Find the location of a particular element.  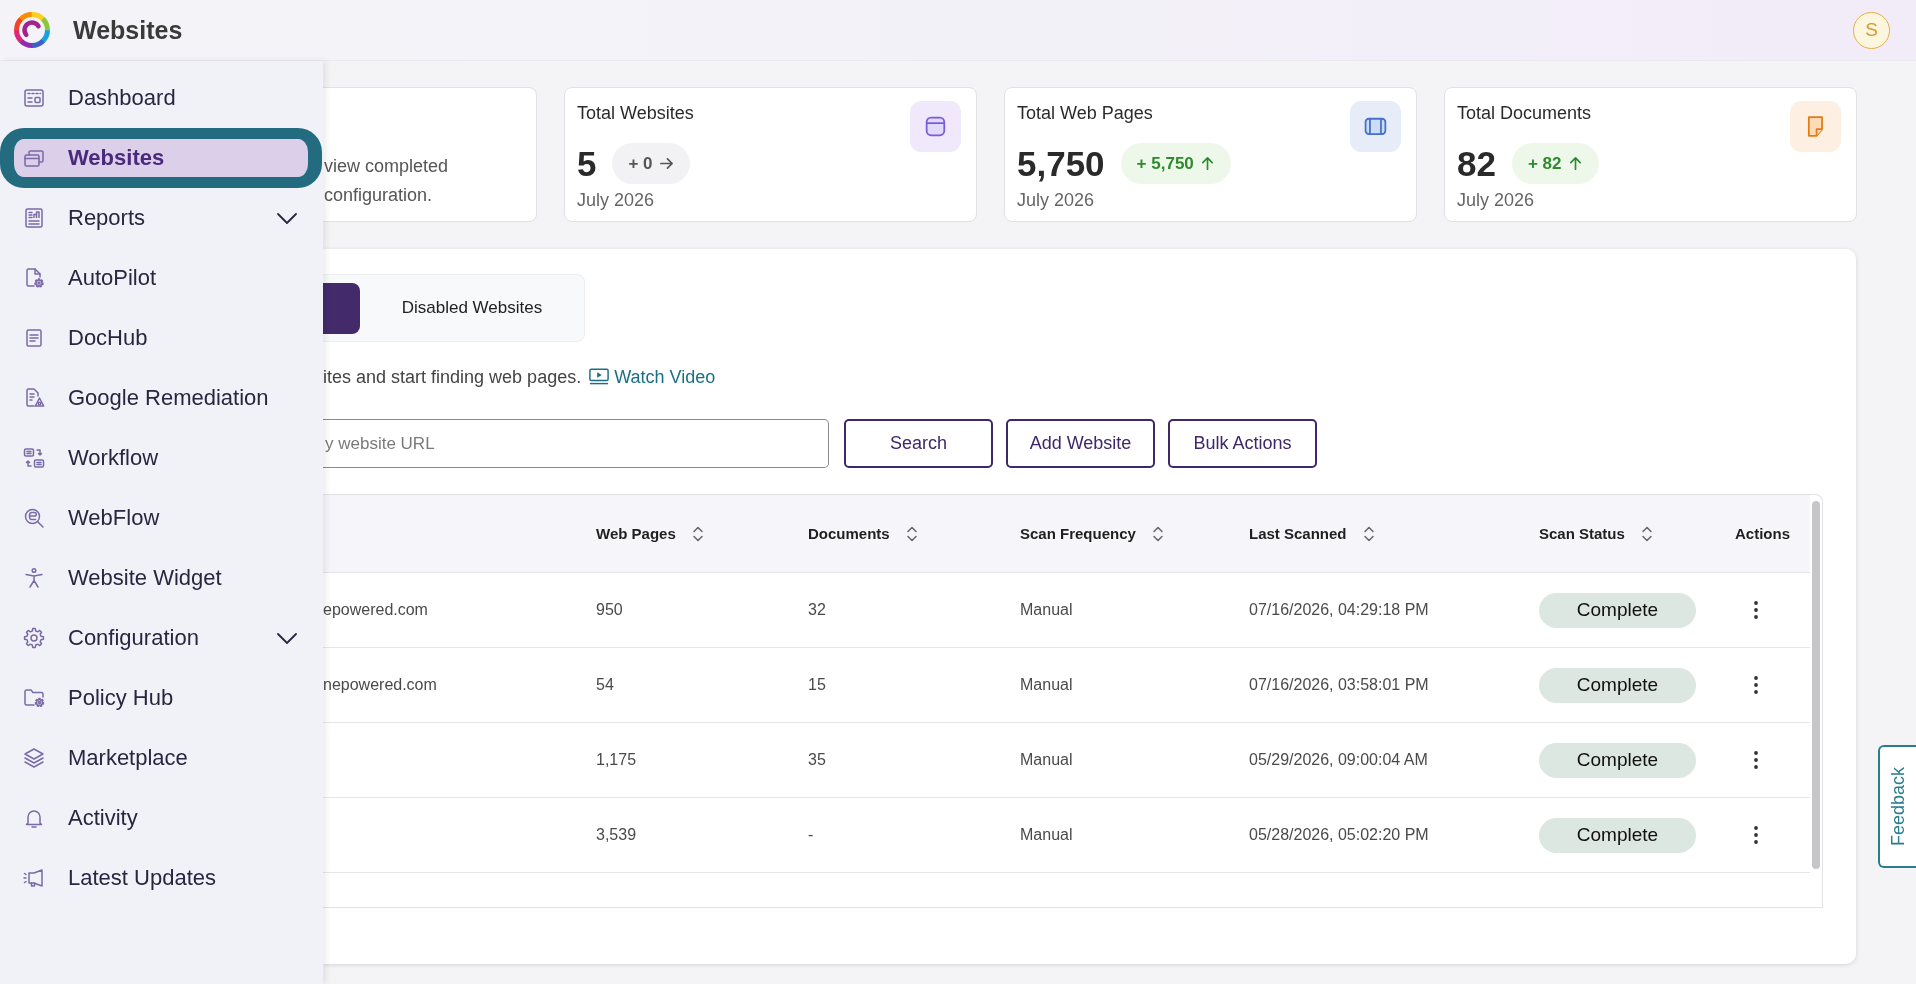

window-icon is located at coordinates (935, 126).